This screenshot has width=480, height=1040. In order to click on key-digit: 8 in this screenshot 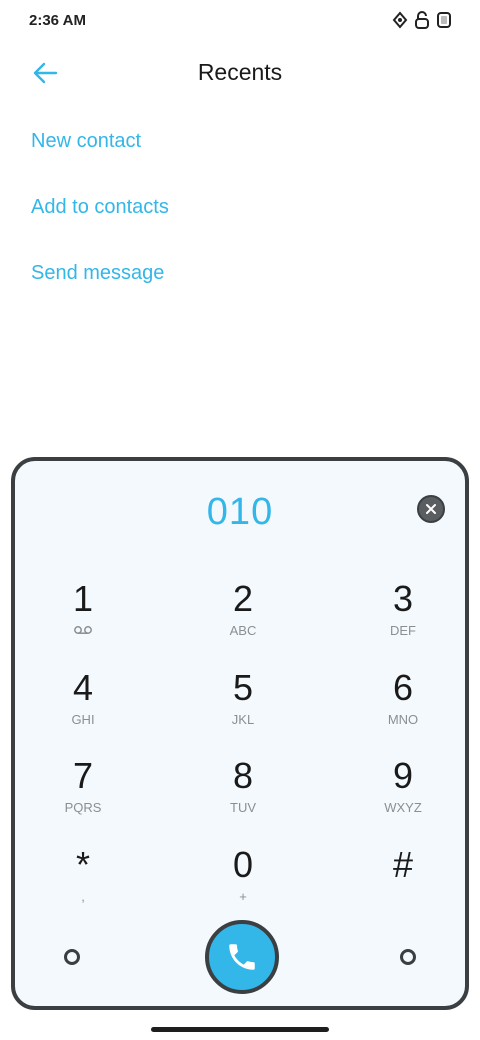, I will do `click(243, 775)`.